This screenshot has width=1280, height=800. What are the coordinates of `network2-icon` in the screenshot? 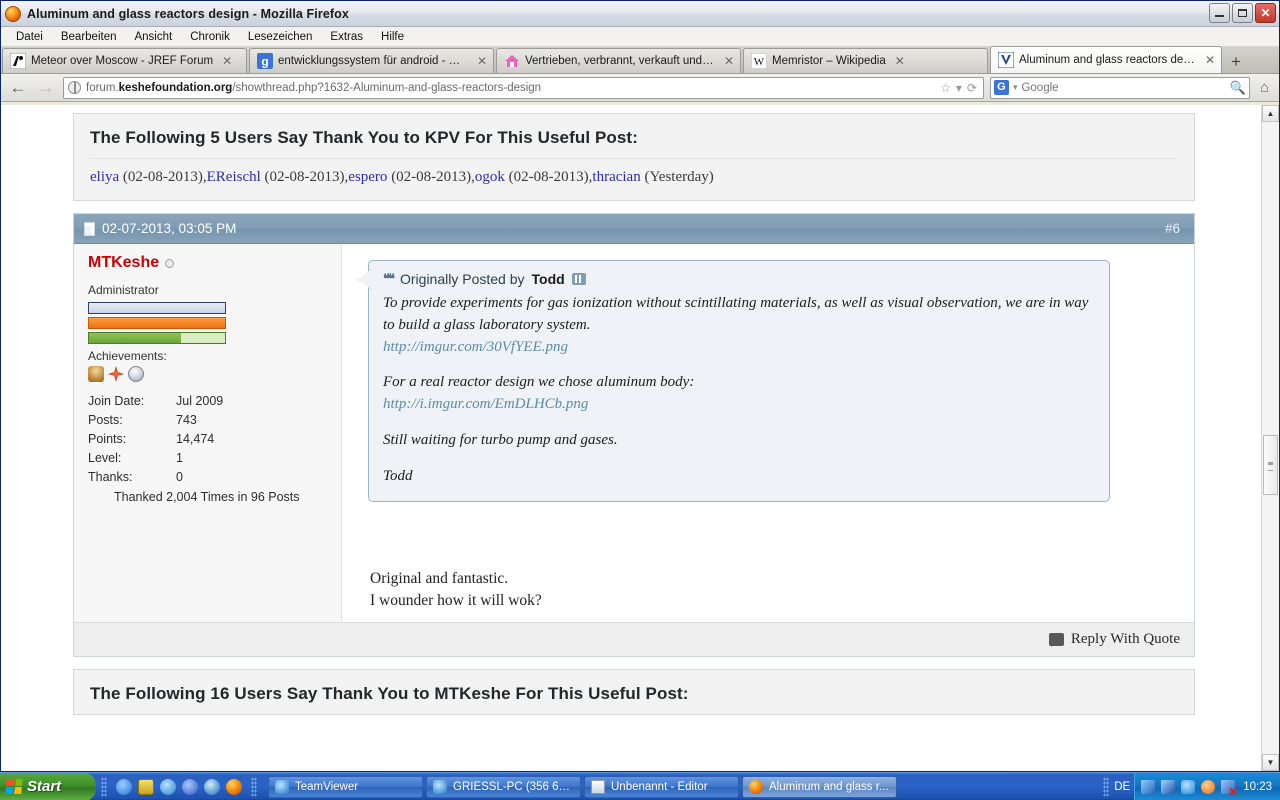 It's located at (1168, 786).